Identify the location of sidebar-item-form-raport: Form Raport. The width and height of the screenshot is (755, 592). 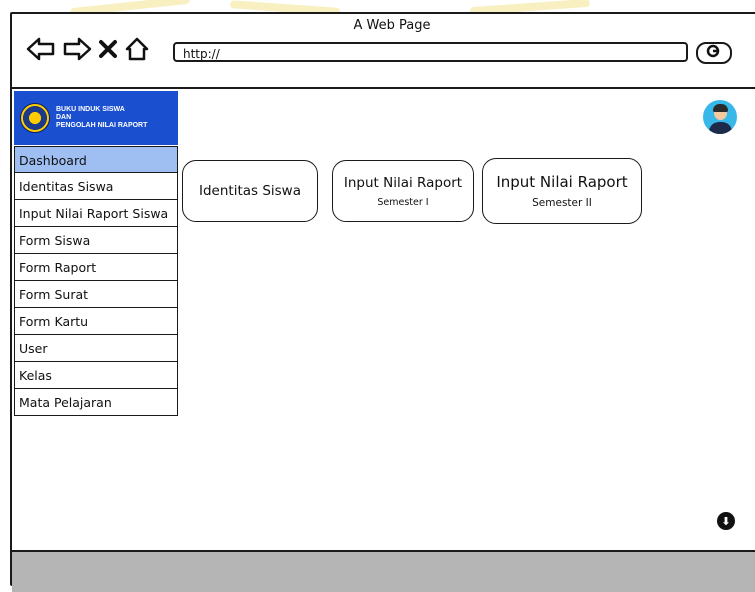
(96, 267).